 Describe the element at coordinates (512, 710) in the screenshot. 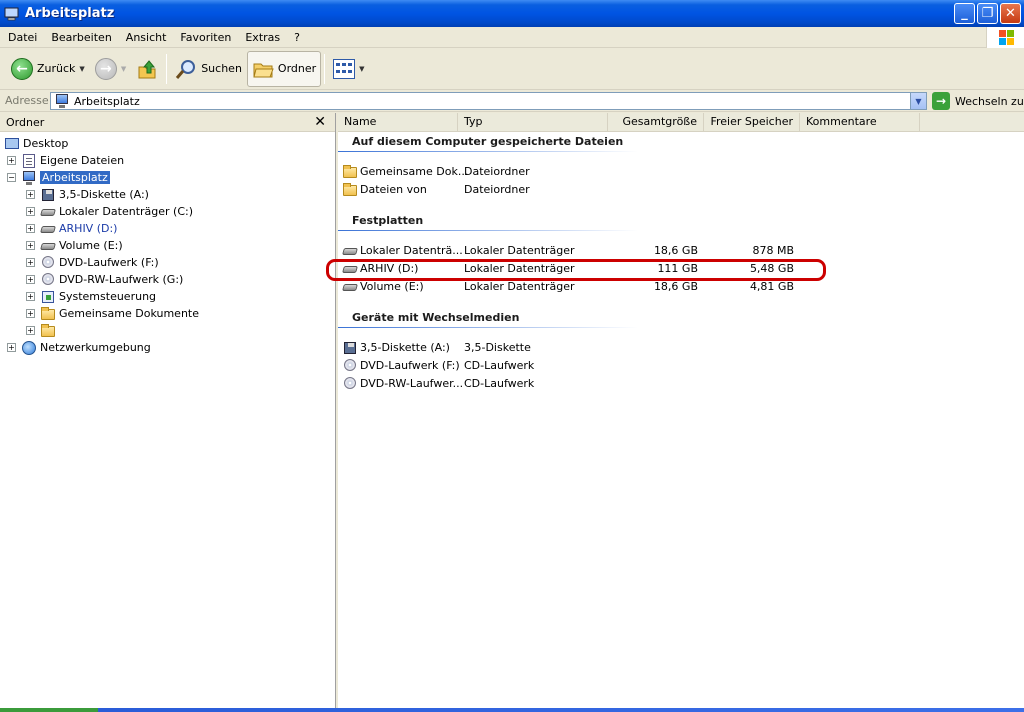

I see `taskbar-strip` at that location.